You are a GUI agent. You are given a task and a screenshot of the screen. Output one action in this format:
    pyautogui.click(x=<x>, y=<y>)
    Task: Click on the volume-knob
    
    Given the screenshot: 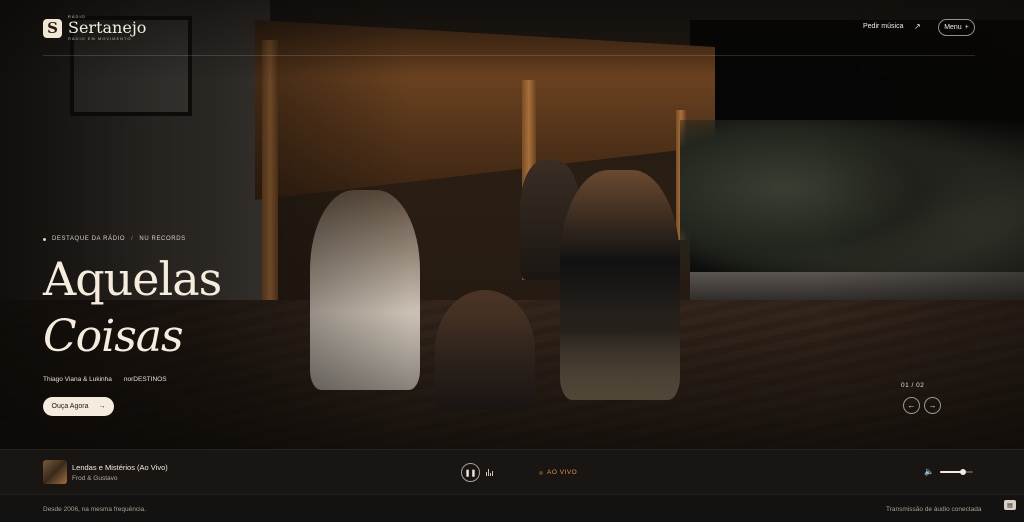 What is the action you would take?
    pyautogui.click(x=963, y=472)
    